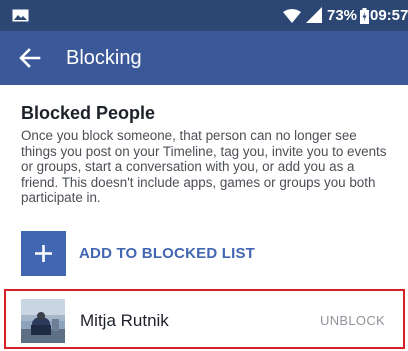 The width and height of the screenshot is (408, 351). Describe the element at coordinates (314, 15) in the screenshot. I see `signal-icon` at that location.